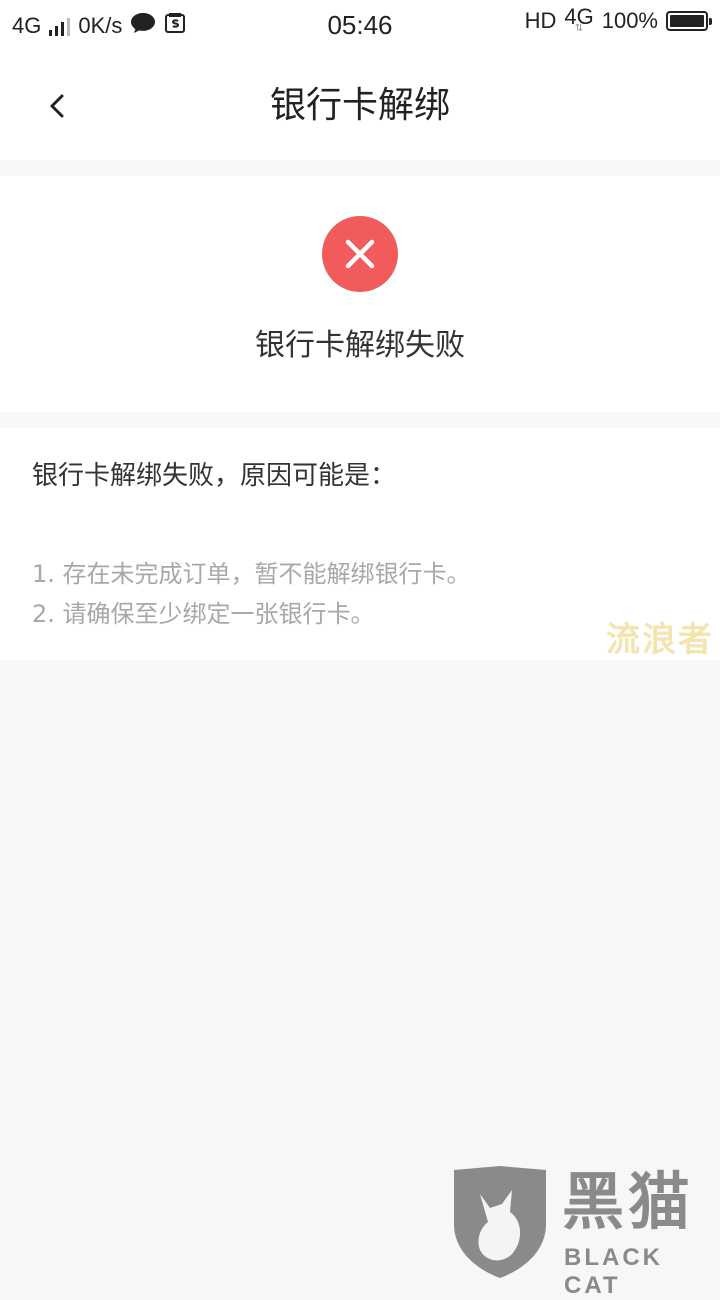 This screenshot has height=1300, width=720. I want to click on page-title: 银行卡解绑, so click(359, 105).